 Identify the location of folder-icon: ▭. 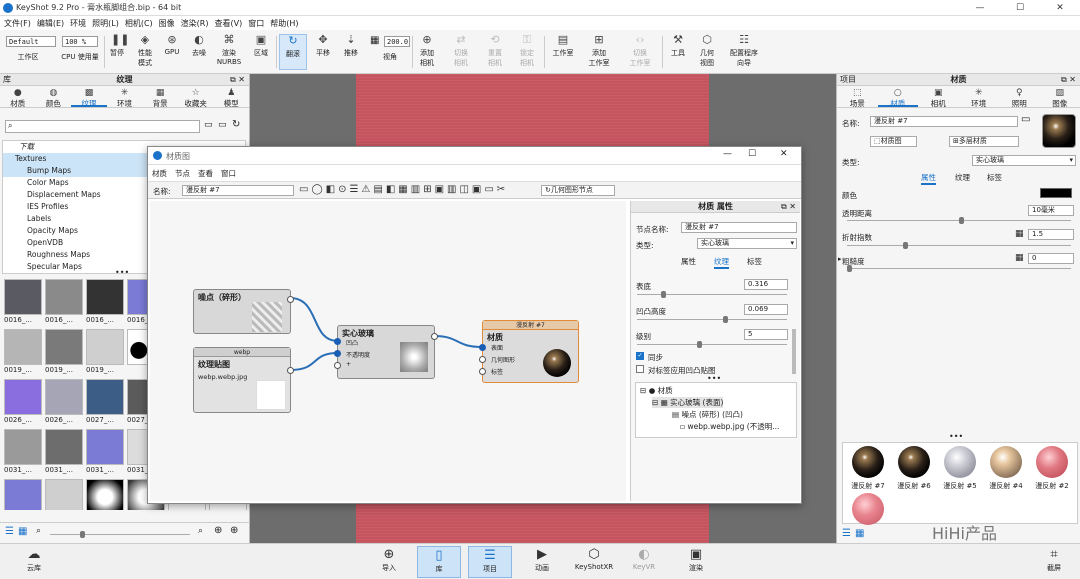
(208, 125).